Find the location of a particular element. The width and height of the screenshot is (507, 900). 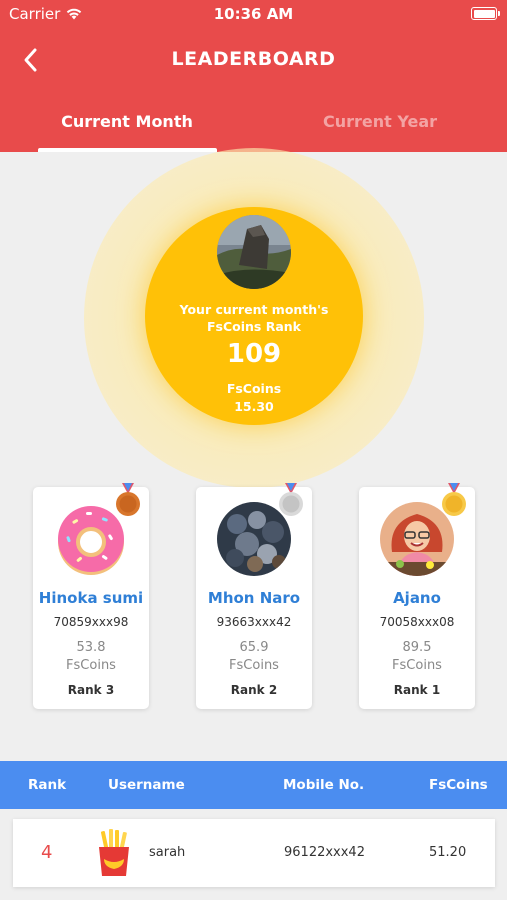

page-title: LEADERBOARD is located at coordinates (253, 59).